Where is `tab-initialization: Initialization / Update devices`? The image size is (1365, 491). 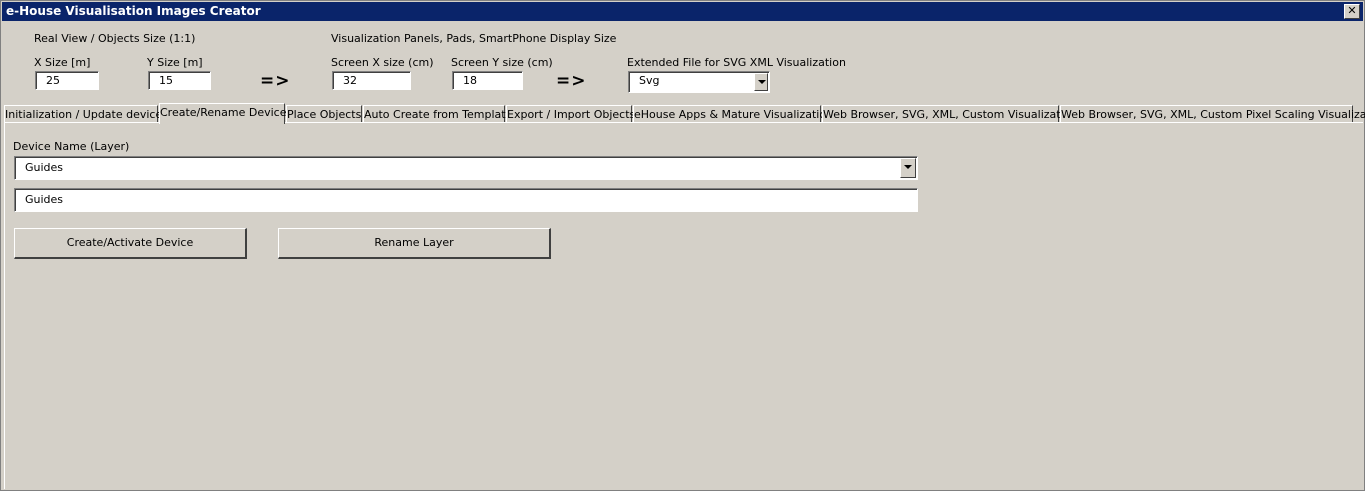 tab-initialization: Initialization / Update devices is located at coordinates (86, 114).